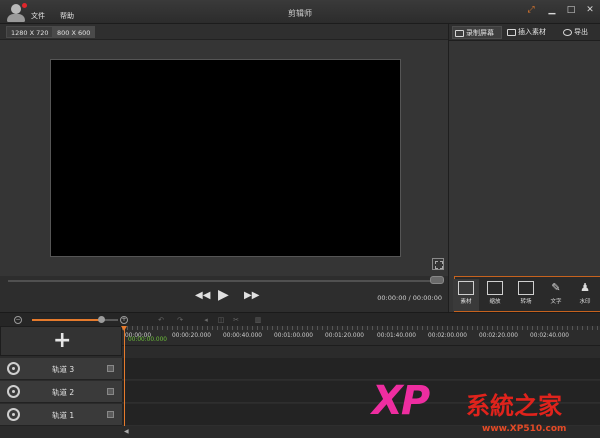 This screenshot has height=438, width=600. Describe the element at coordinates (191, 336) in the screenshot. I see `ruler-tick: 00:00:20.000` at that location.